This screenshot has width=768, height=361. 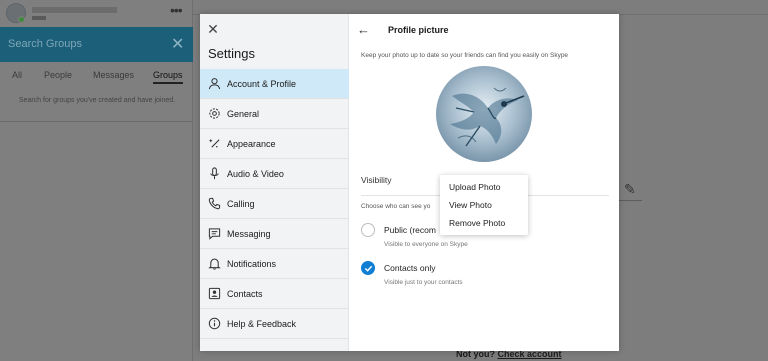 I want to click on checkmark-icon, so click(x=368, y=268).